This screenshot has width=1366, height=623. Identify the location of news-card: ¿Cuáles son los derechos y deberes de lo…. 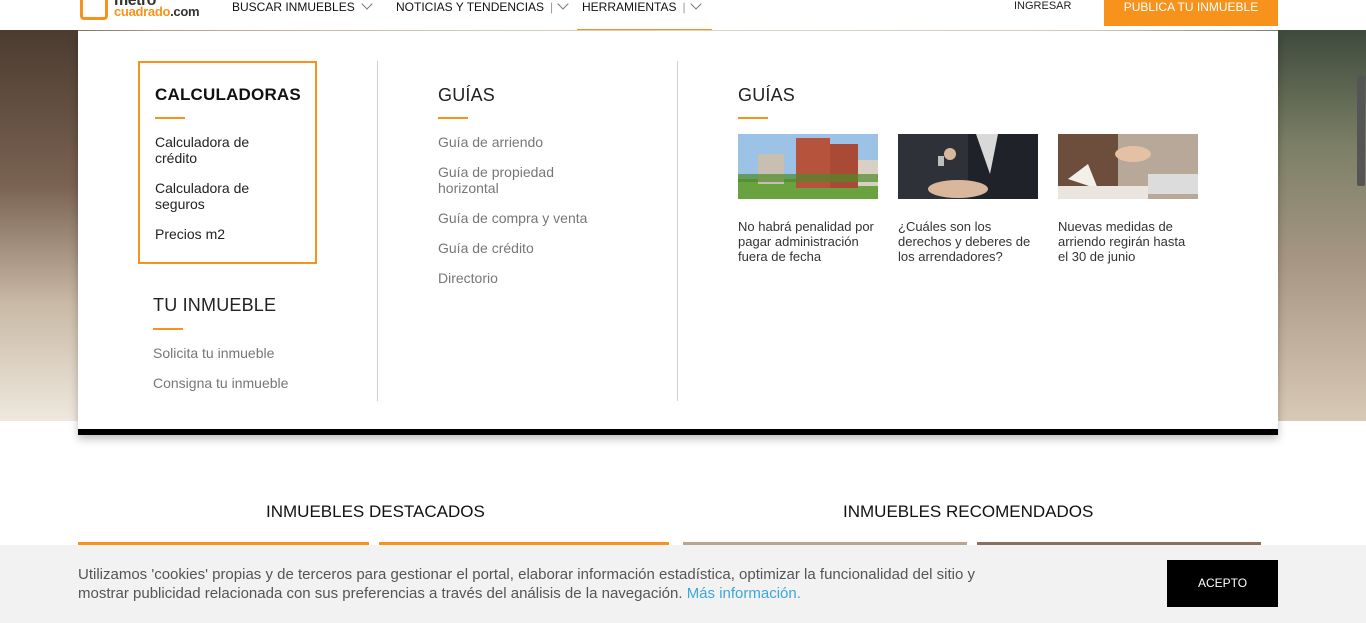
(968, 199).